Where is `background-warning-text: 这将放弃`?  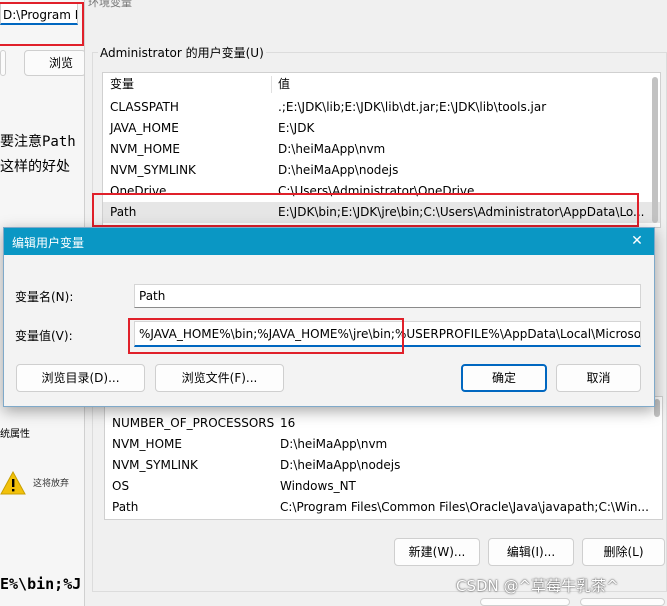
background-warning-text: 这将放弃 is located at coordinates (51, 484).